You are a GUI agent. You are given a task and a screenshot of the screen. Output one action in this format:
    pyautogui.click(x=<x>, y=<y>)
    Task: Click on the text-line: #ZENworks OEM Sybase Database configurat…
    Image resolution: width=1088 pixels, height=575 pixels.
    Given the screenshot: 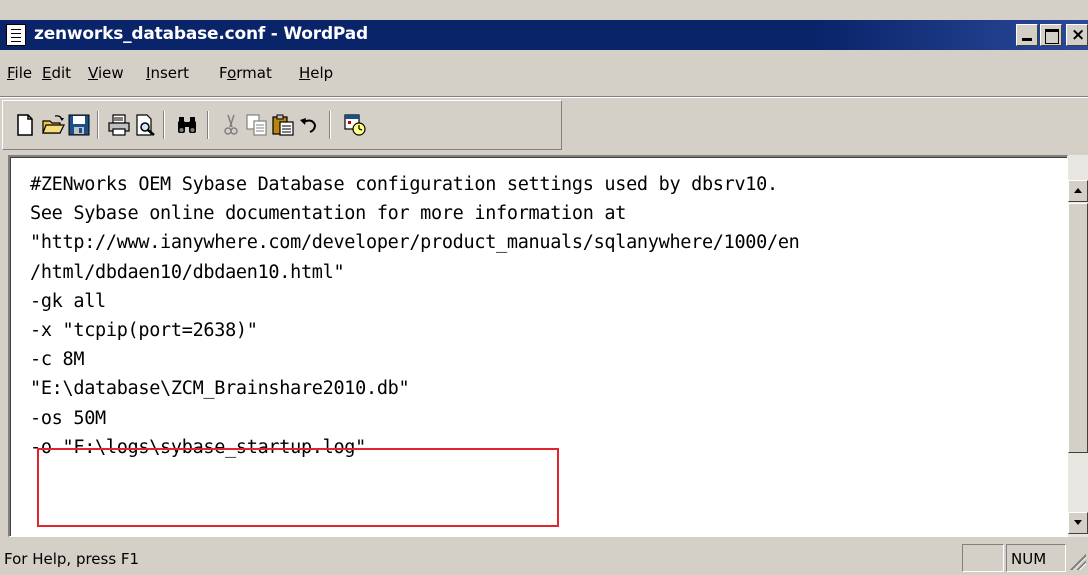 What is the action you would take?
    pyautogui.click(x=404, y=184)
    